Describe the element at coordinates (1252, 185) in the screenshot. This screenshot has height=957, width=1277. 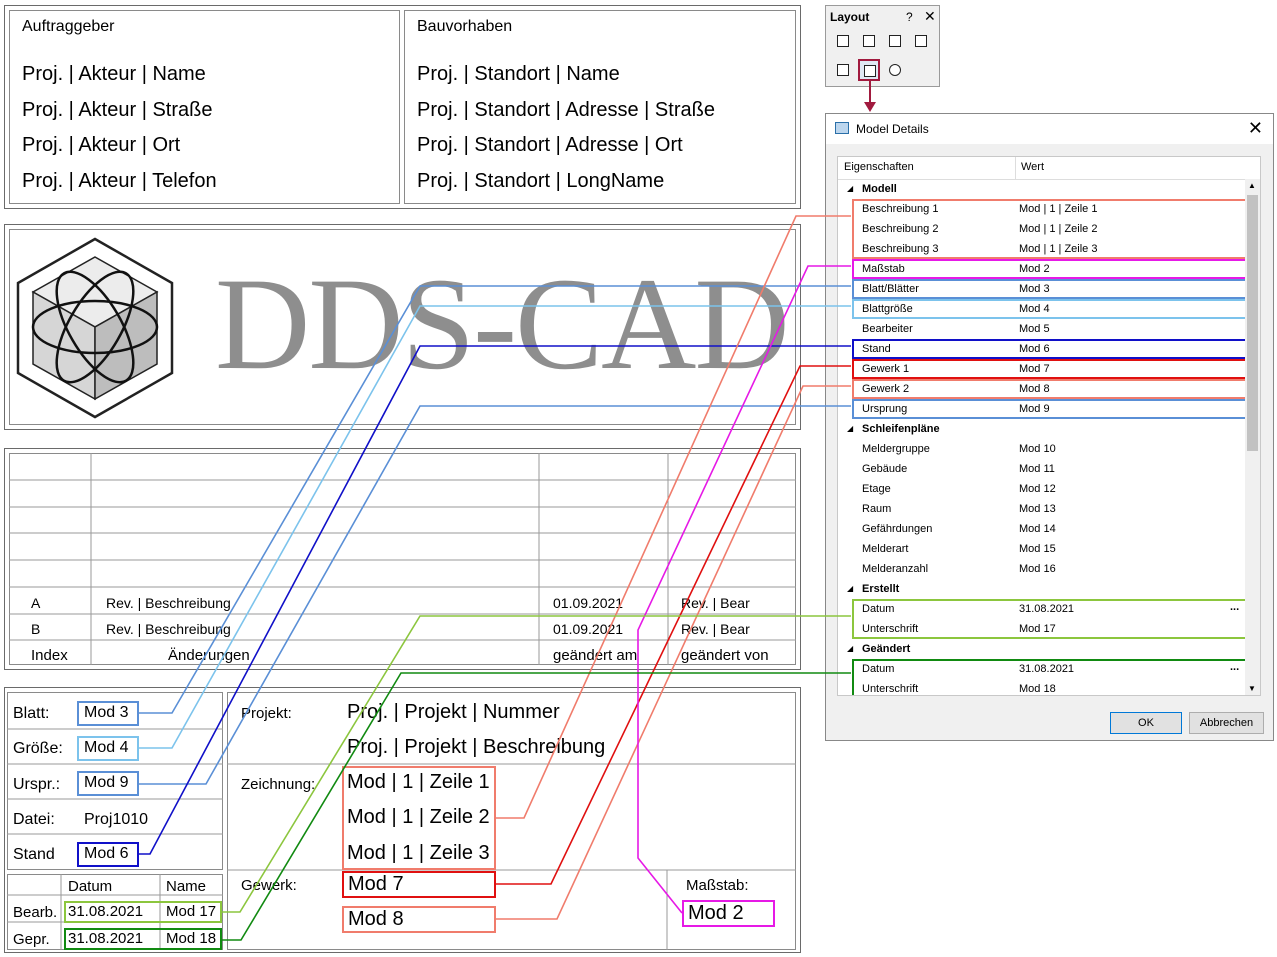
I see `scroll-up-icon: ▲` at that location.